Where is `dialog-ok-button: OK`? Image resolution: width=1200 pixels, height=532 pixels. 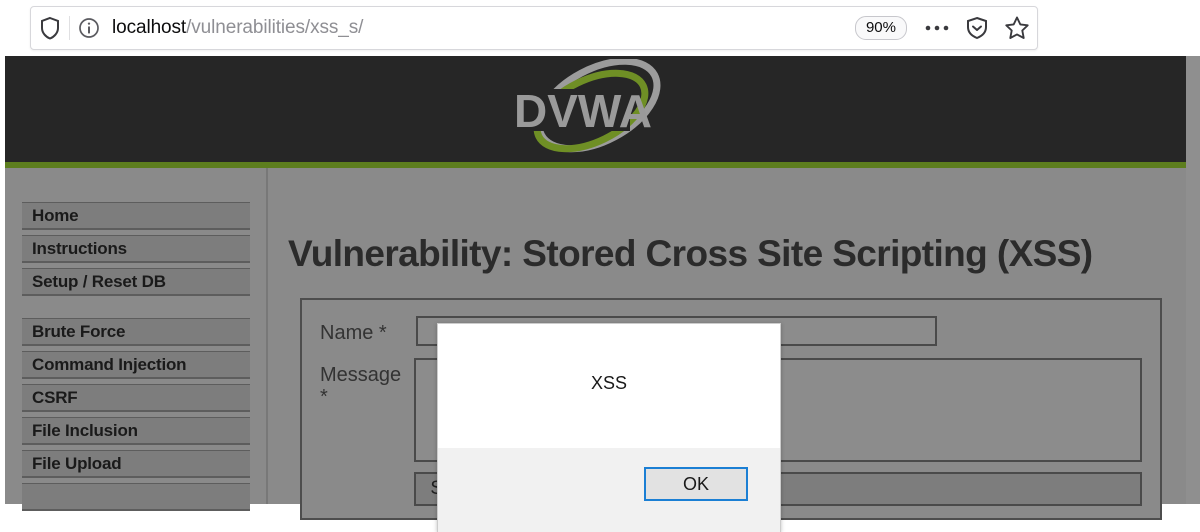
dialog-ok-button: OK is located at coordinates (696, 484).